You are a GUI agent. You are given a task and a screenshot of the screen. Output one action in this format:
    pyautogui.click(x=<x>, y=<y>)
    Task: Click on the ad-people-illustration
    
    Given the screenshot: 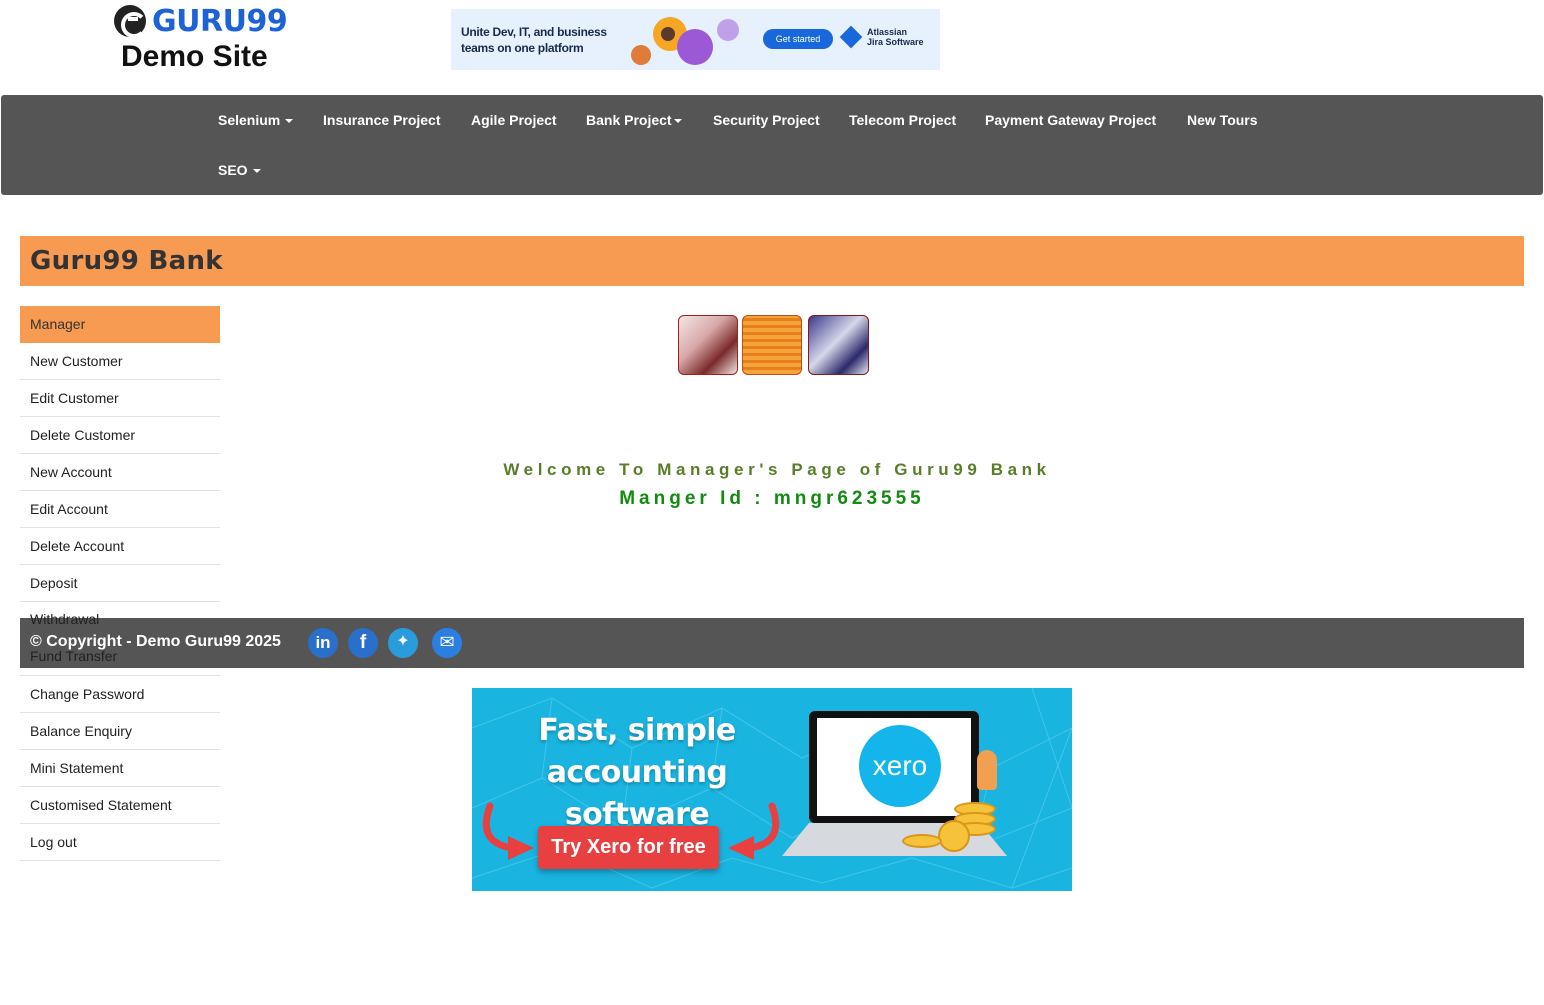 What is the action you would take?
    pyautogui.click(x=686, y=40)
    